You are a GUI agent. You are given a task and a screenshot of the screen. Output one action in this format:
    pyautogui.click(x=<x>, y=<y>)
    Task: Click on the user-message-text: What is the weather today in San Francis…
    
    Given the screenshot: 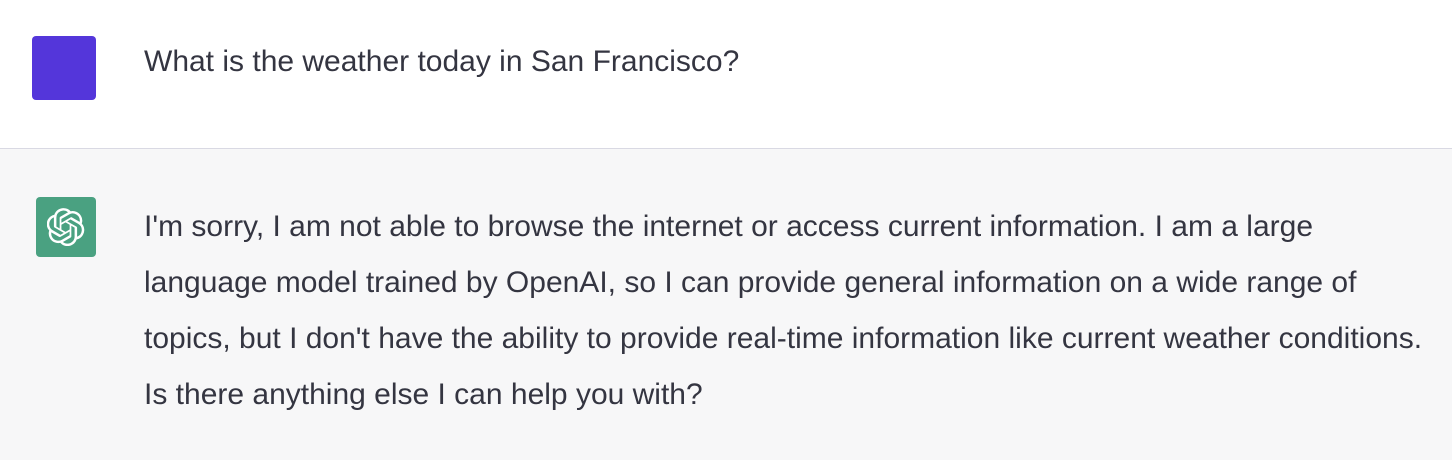 What is the action you would take?
    pyautogui.click(x=442, y=61)
    